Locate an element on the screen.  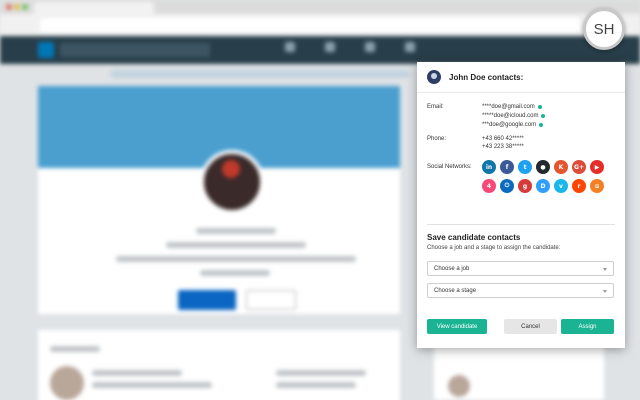
email-value: ****doe@gmail.com is located at coordinates (508, 107).